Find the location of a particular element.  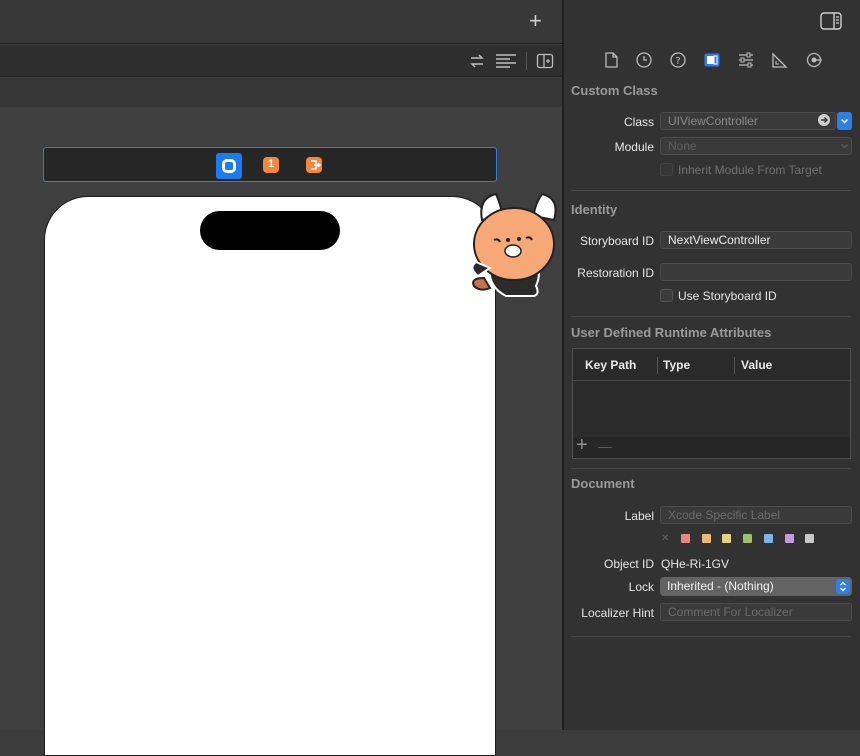

scene-dock: 1 is located at coordinates (270, 164).